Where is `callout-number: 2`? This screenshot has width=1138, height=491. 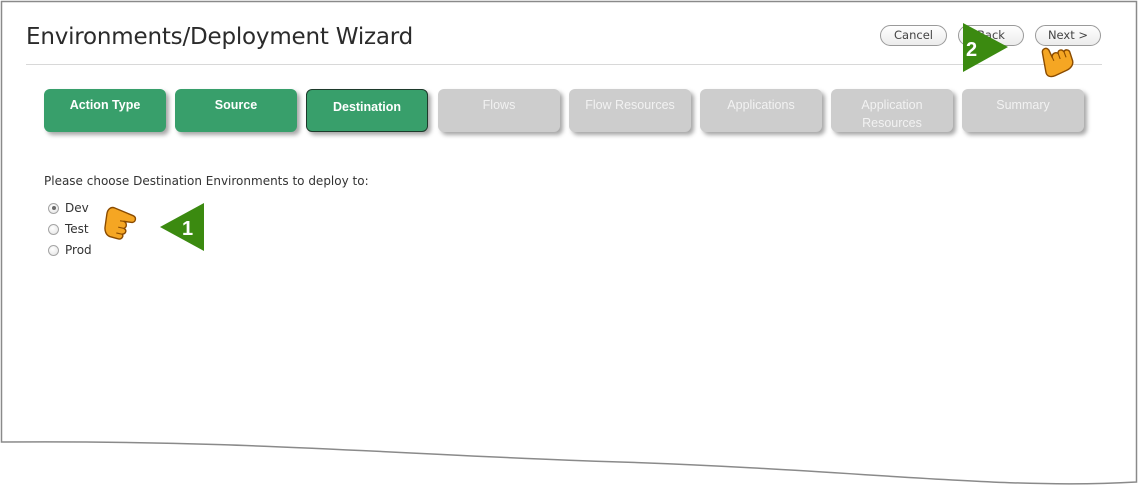 callout-number: 2 is located at coordinates (971, 50).